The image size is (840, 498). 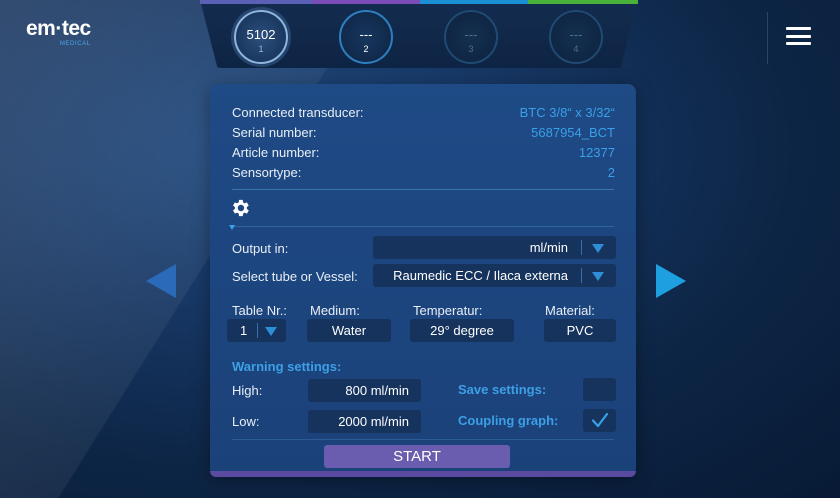 I want to click on low-label: Low:, so click(x=246, y=421).